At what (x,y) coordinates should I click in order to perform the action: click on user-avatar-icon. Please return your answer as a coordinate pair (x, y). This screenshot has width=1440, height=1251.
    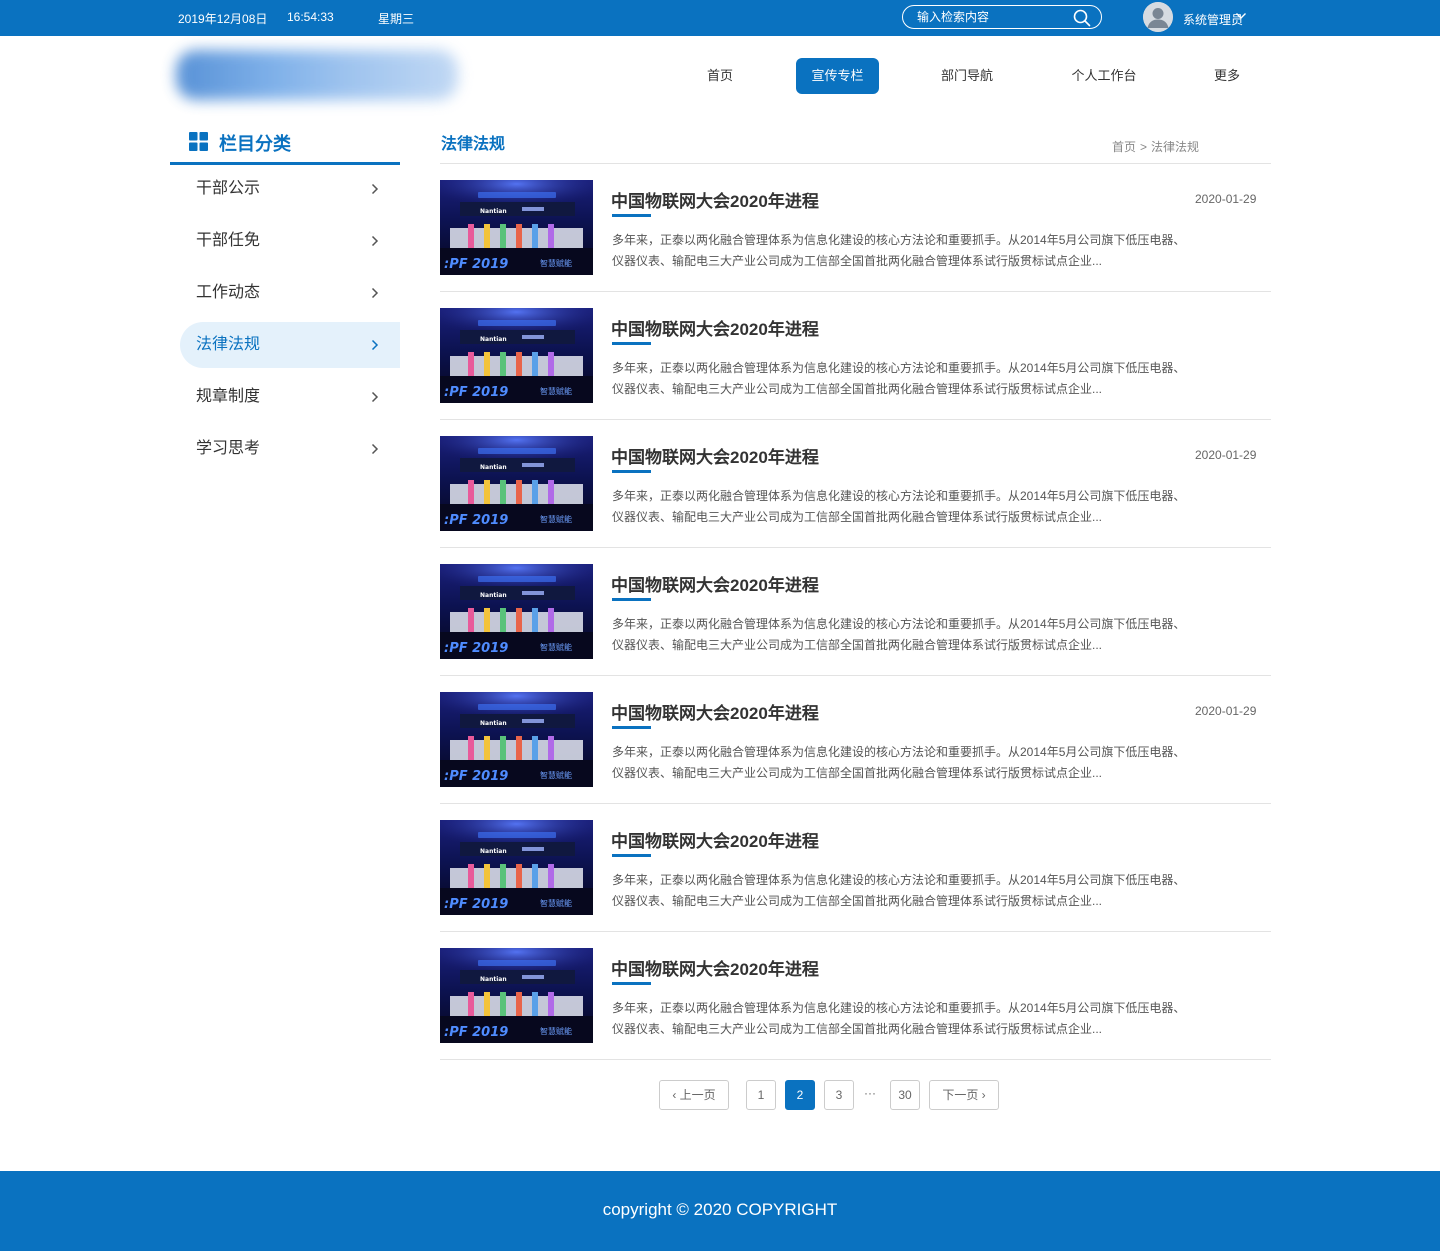
    Looking at the image, I should click on (1158, 17).